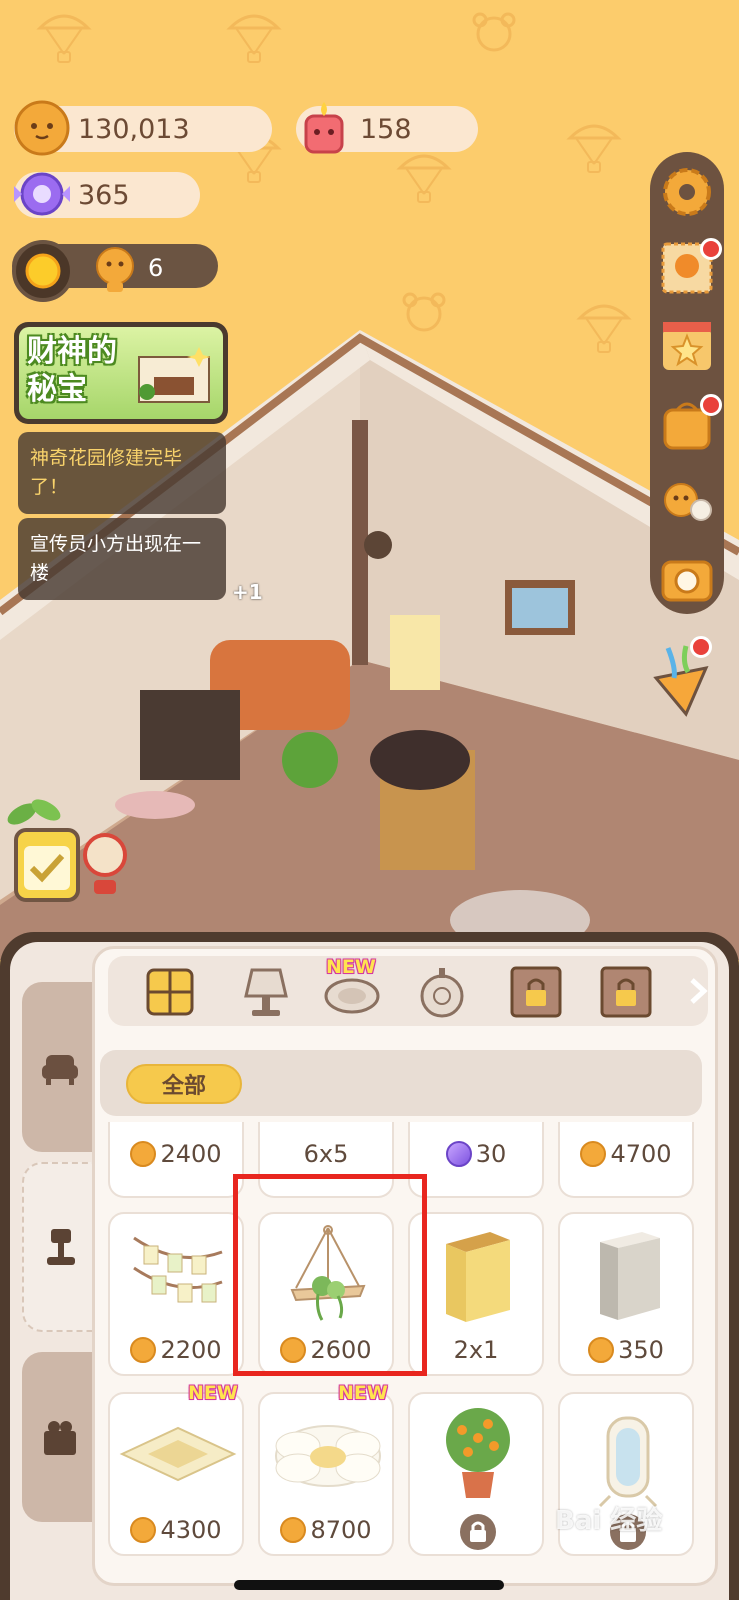  I want to click on armchair-icon, so click(60, 1070).